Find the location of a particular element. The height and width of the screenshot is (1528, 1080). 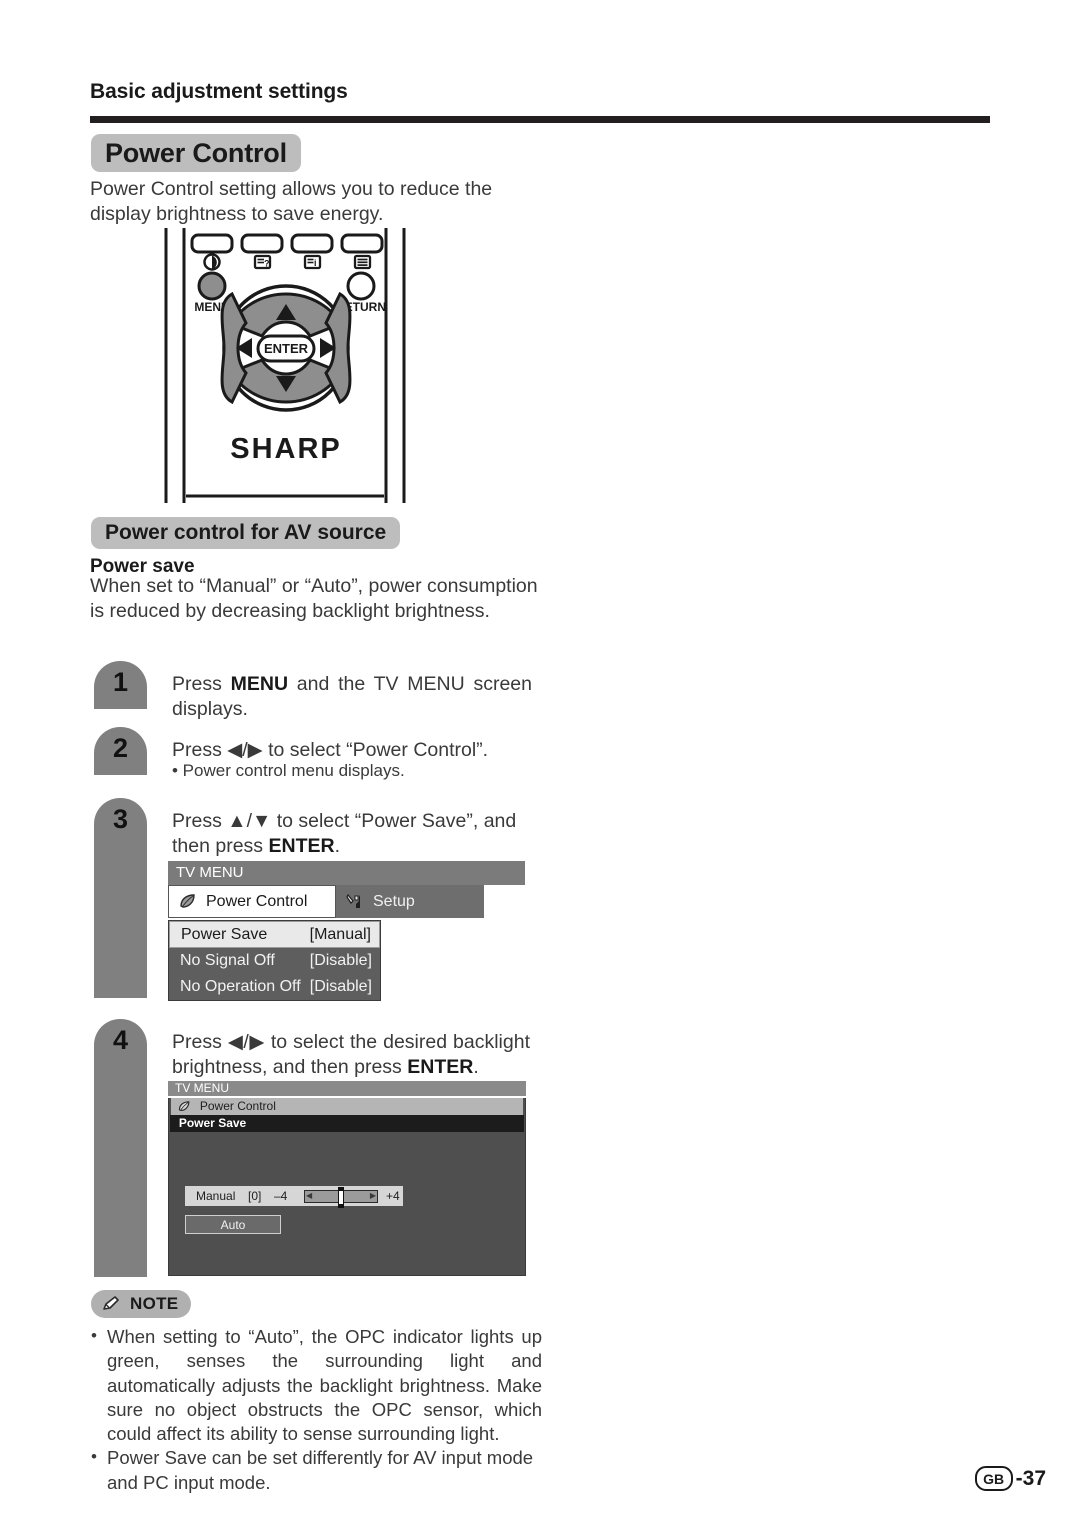

osd2-manual-label: Manual is located at coordinates (216, 1196).